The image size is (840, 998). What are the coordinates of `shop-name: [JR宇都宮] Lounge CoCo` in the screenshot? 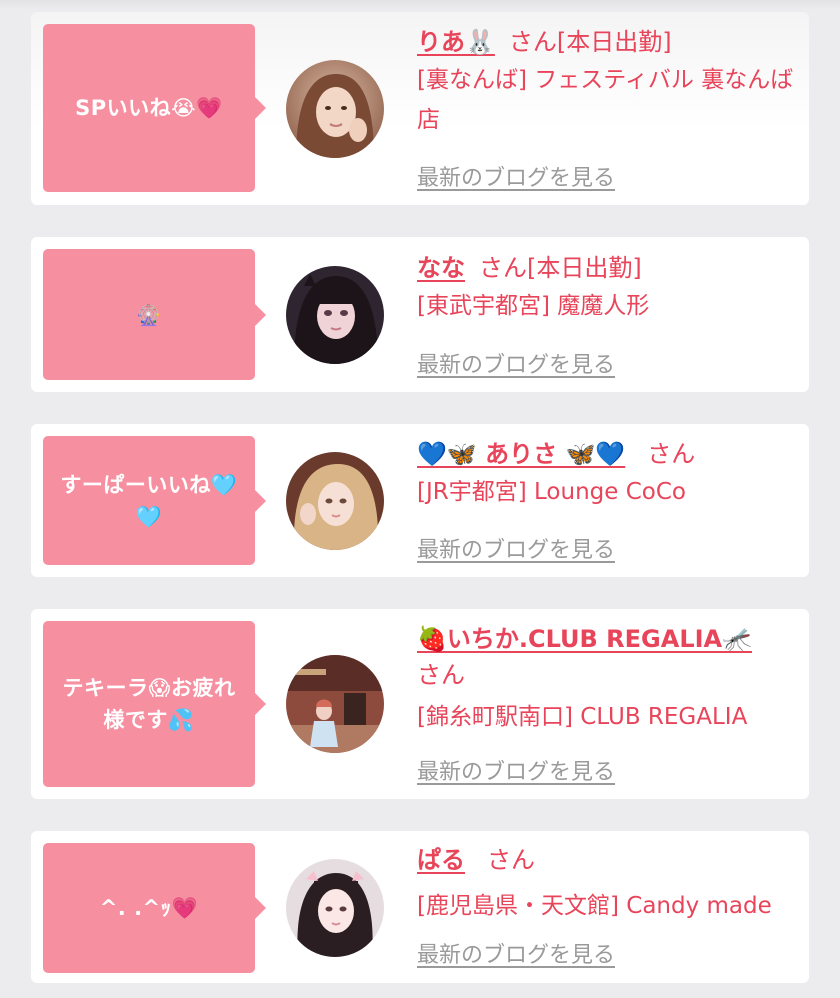 It's located at (551, 492).